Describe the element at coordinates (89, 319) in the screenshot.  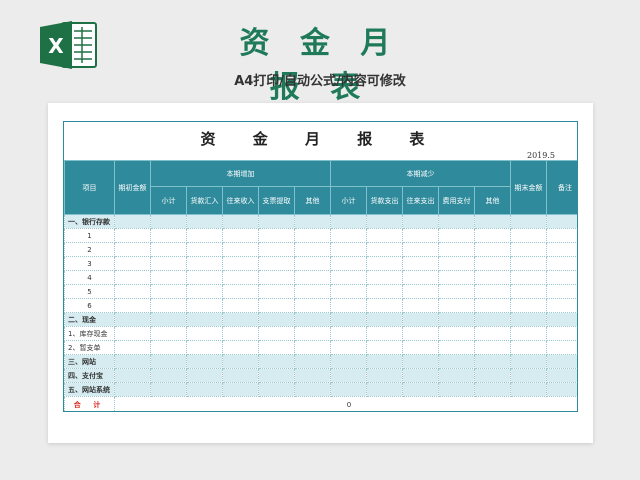
I see `row-label: 二、现金` at that location.